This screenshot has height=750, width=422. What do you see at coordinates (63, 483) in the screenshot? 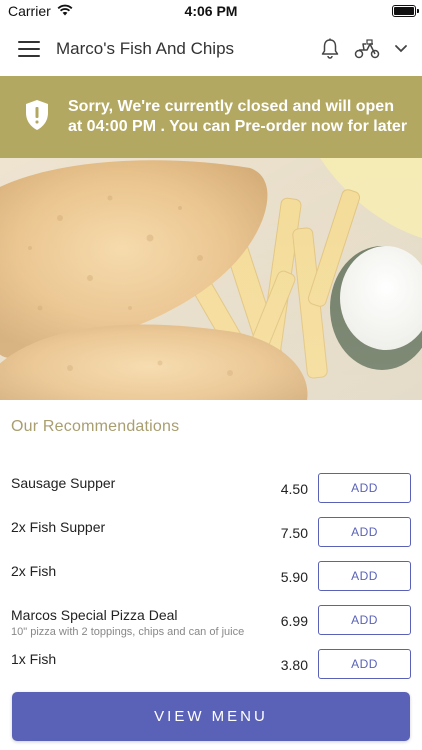
I see `item-name: Sausage Supper` at bounding box center [63, 483].